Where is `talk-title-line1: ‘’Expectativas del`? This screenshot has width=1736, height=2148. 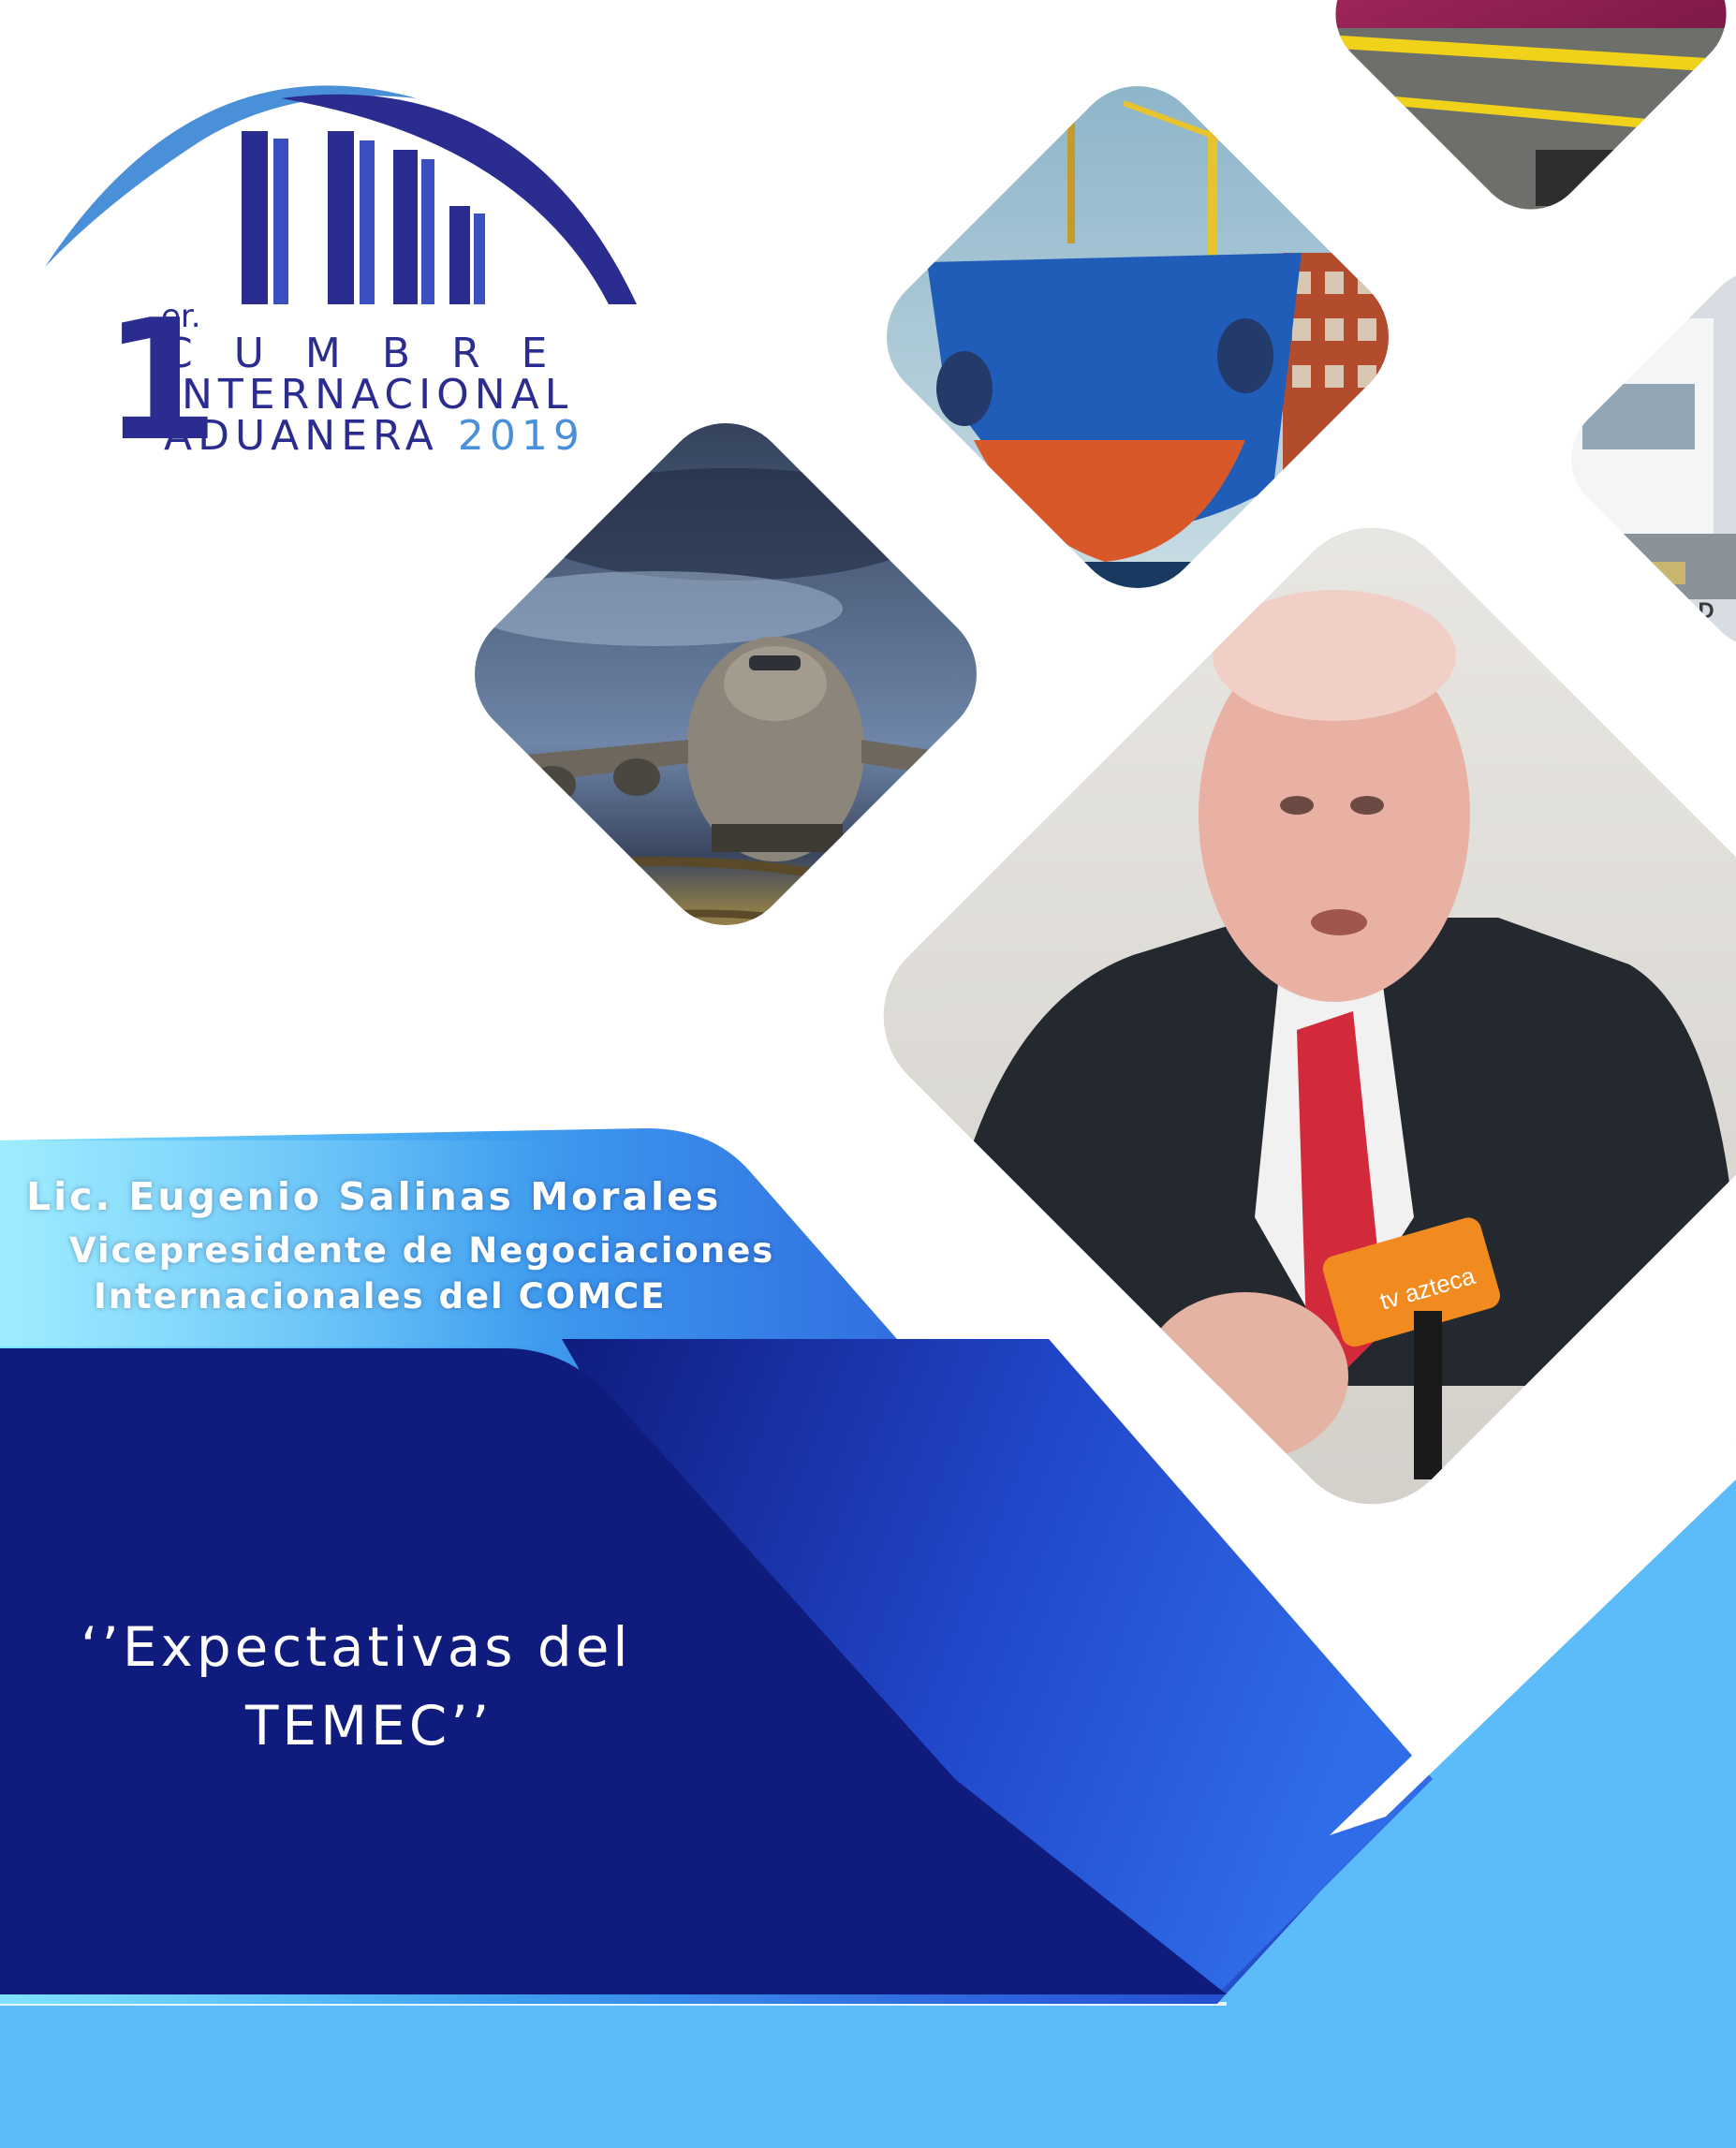
talk-title-line1: ‘’Expectativas del is located at coordinates (357, 1647).